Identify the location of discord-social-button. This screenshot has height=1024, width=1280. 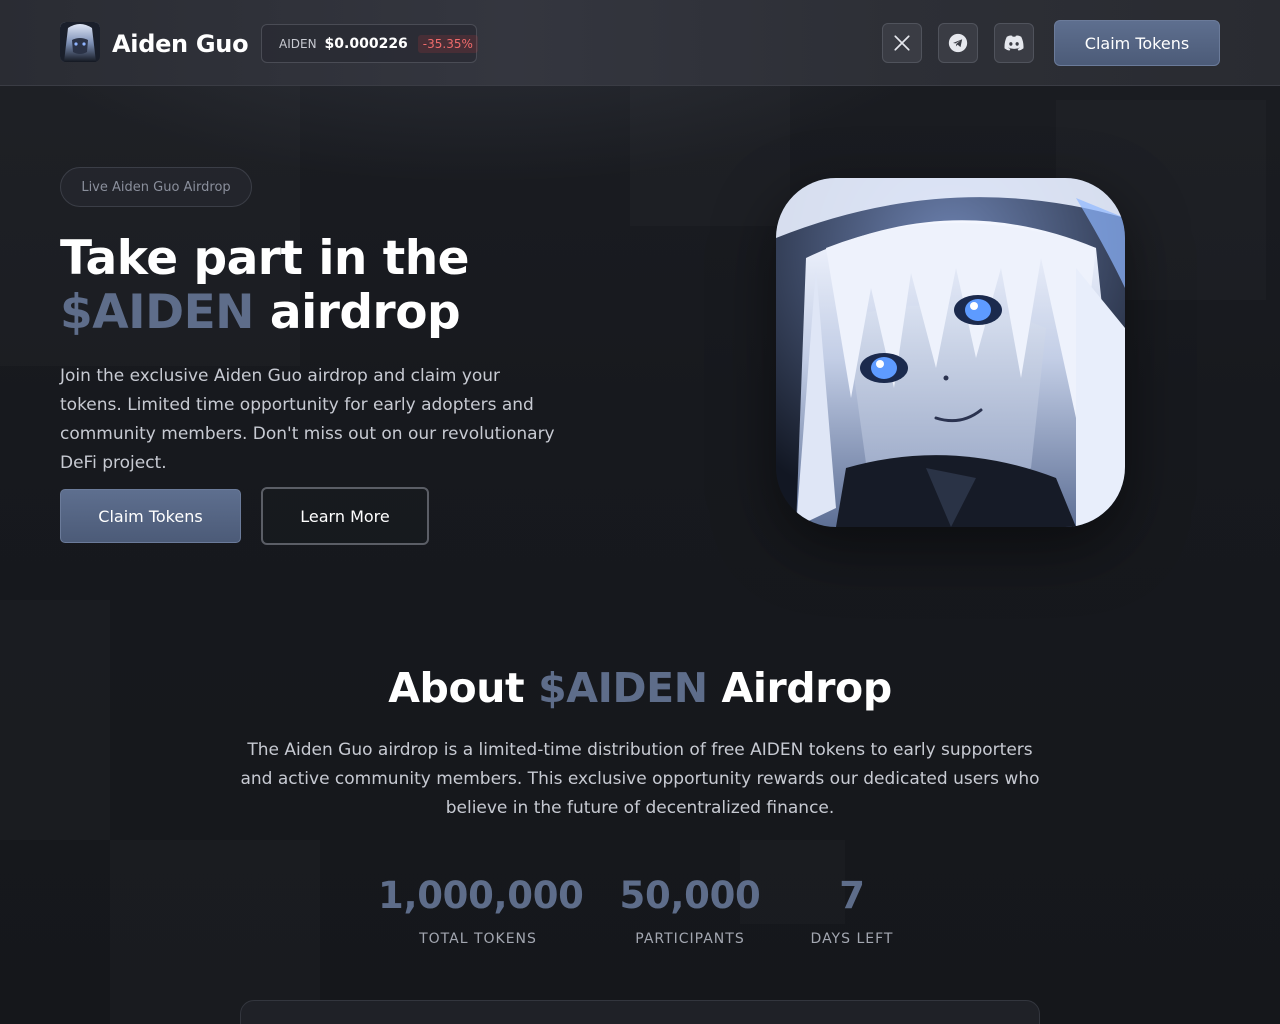
(1014, 43).